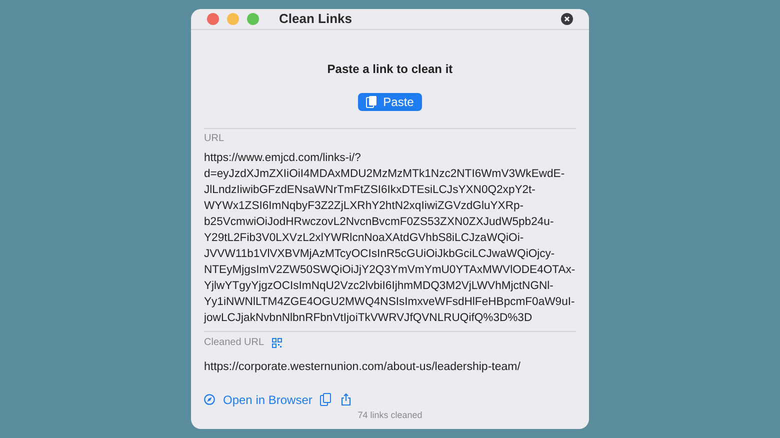 The width and height of the screenshot is (780, 438). What do you see at coordinates (390, 415) in the screenshot?
I see `links-cleaned-count: 74 links cleaned` at bounding box center [390, 415].